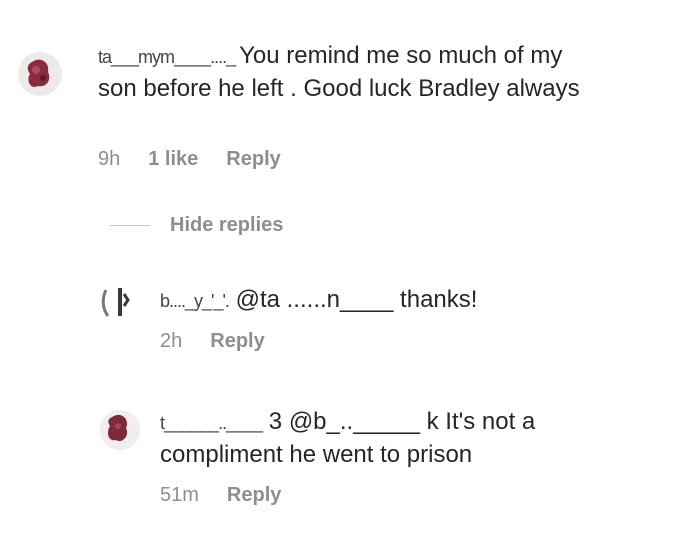 This screenshot has height=543, width=700. I want to click on reply-mention: @ta ......n____, so click(315, 299).